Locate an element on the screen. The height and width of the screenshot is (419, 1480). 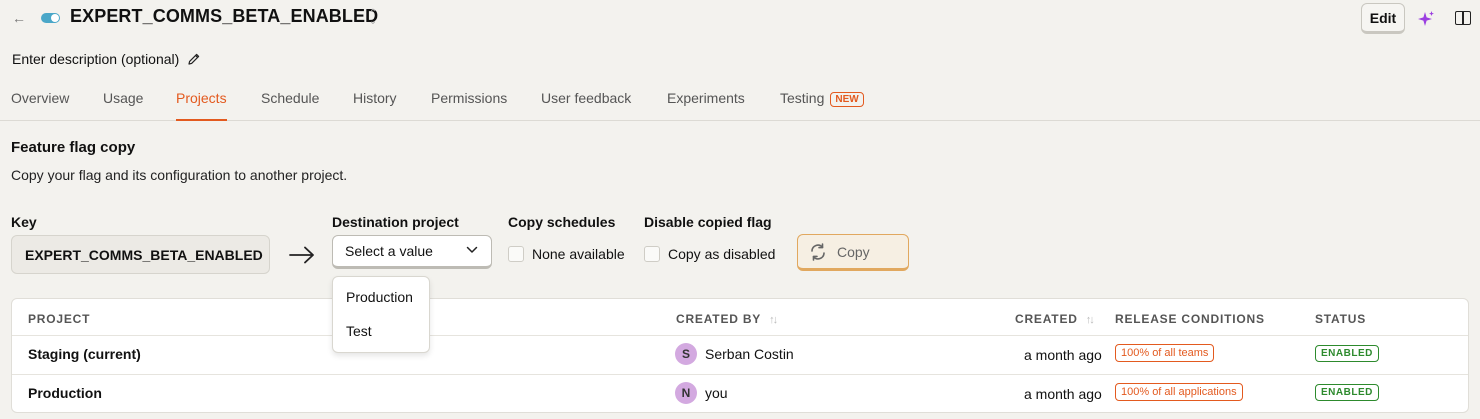
tab-testing-label: Testing is located at coordinates (802, 98).